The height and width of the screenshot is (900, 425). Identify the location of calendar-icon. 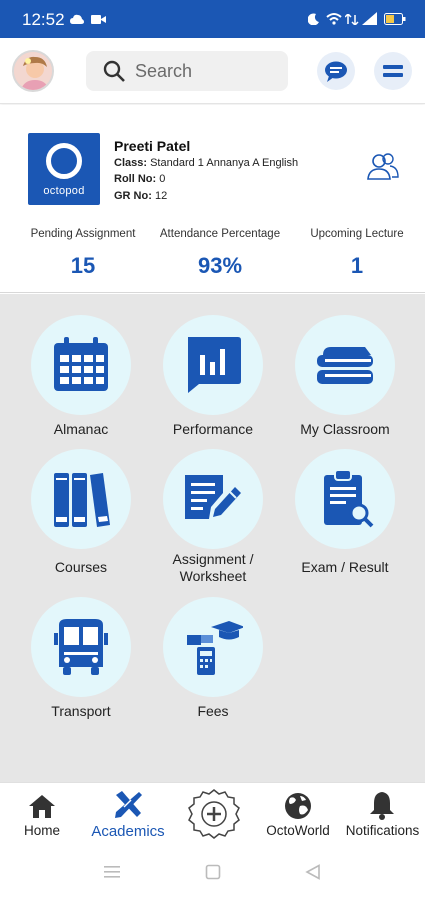
(81, 364).